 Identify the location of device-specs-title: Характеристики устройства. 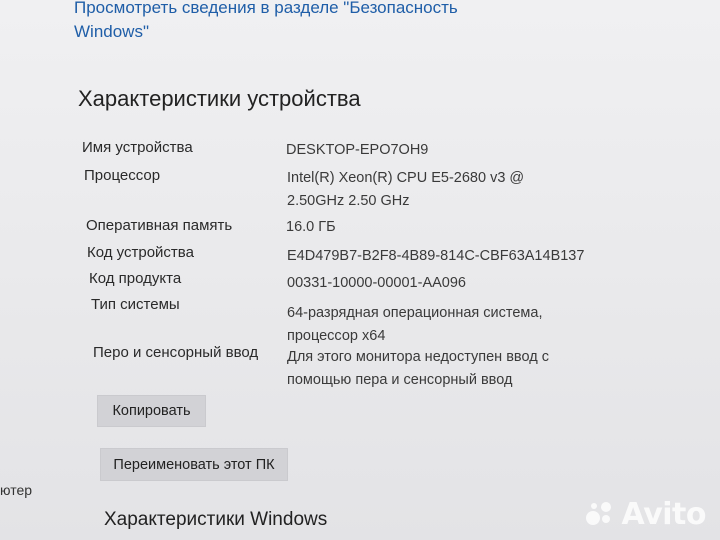
(219, 98).